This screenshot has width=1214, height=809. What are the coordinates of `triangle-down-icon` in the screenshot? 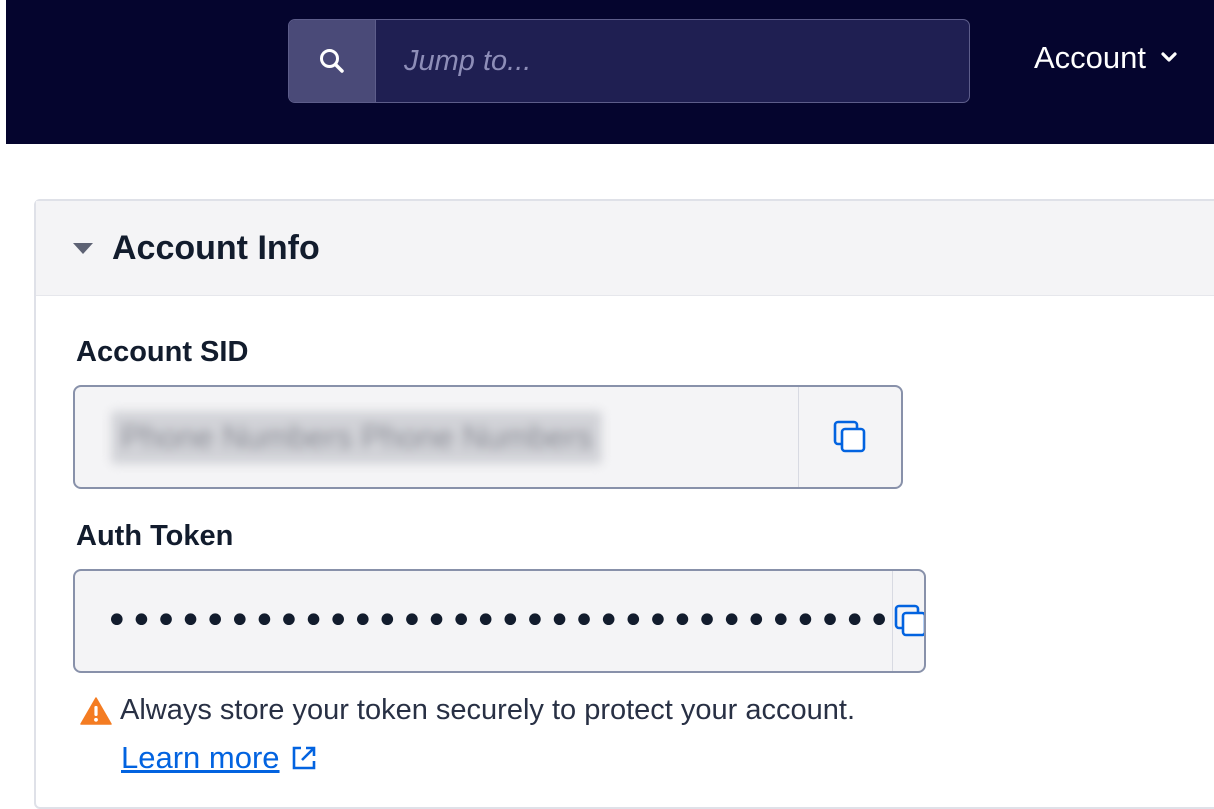 It's located at (83, 248).